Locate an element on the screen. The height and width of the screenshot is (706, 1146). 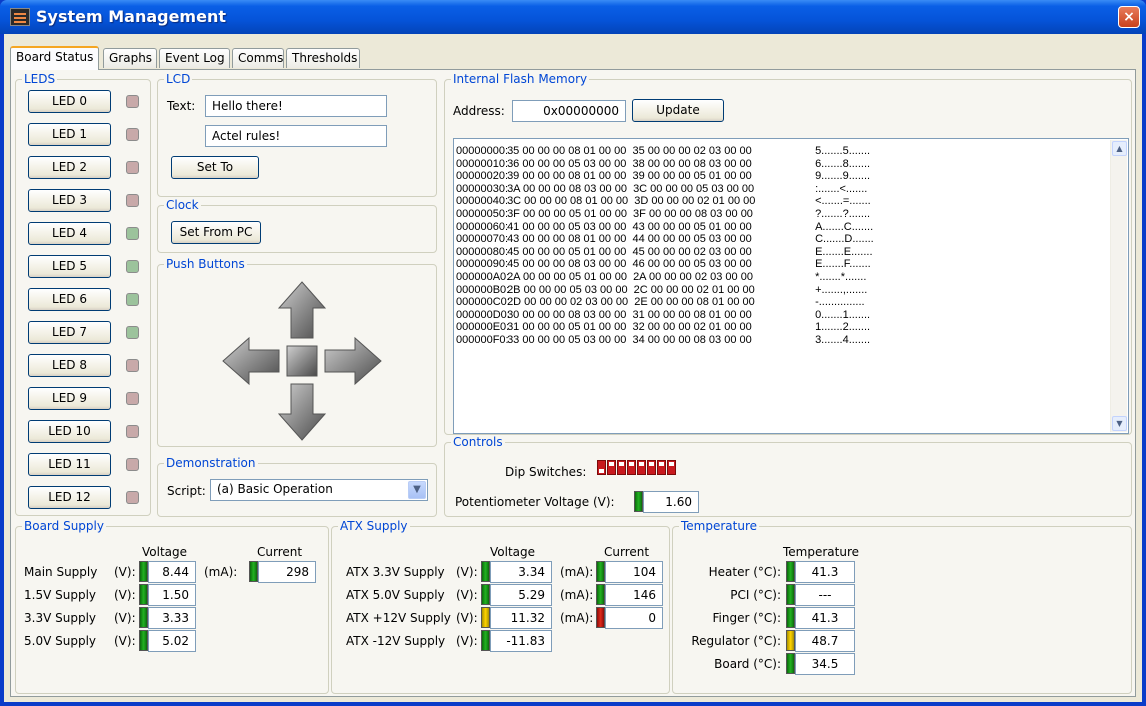
lcd-line1-input: Hello there! is located at coordinates (296, 106).